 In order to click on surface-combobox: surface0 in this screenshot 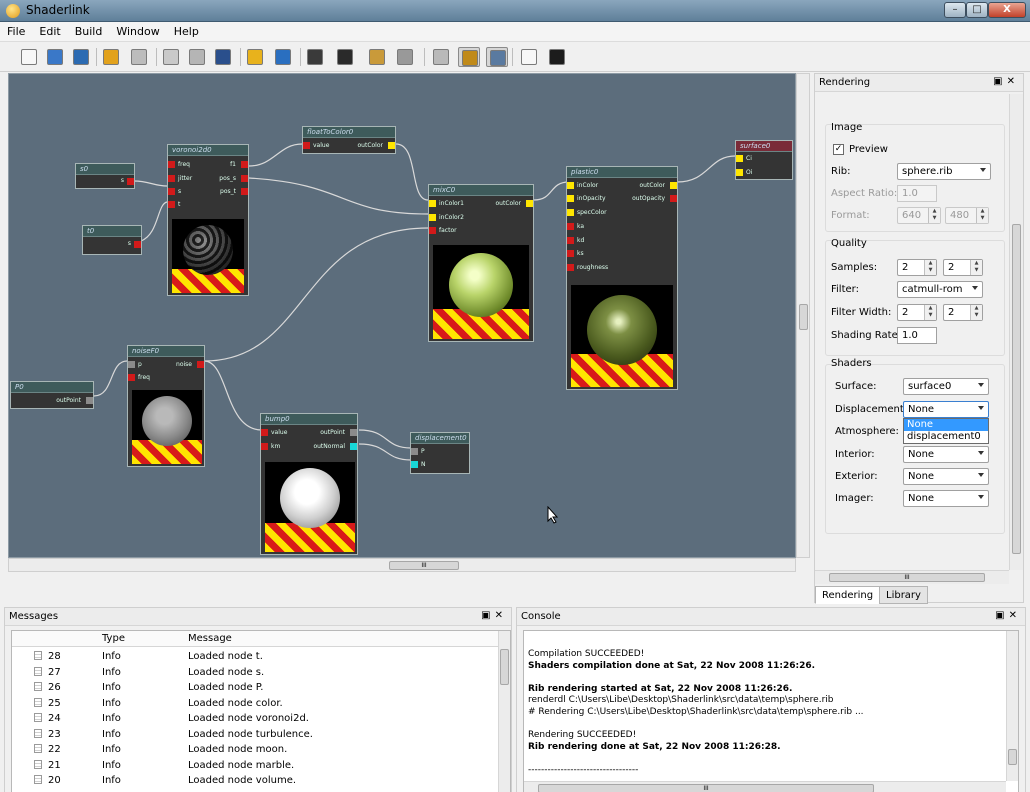, I will do `click(946, 386)`.